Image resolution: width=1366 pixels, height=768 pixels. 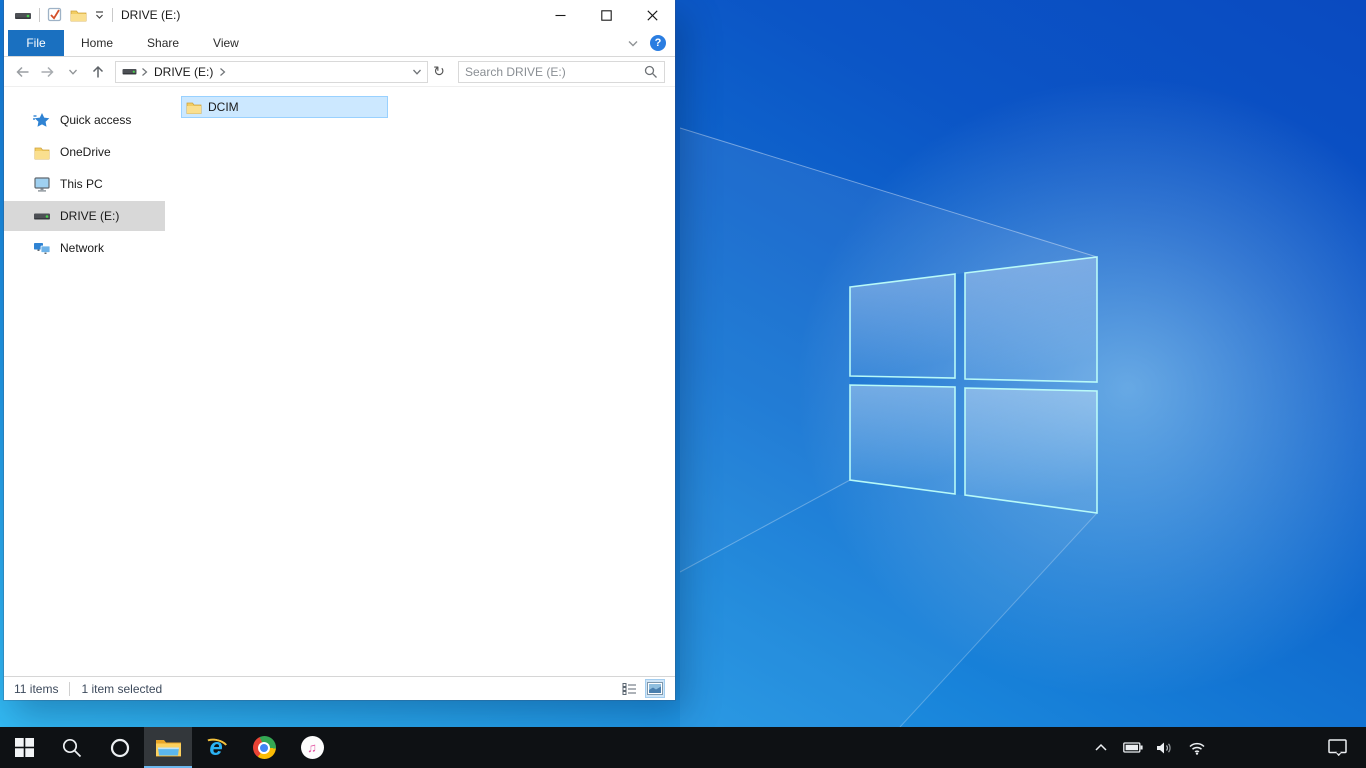 I want to click on tab-share: Share, so click(x=163, y=43).